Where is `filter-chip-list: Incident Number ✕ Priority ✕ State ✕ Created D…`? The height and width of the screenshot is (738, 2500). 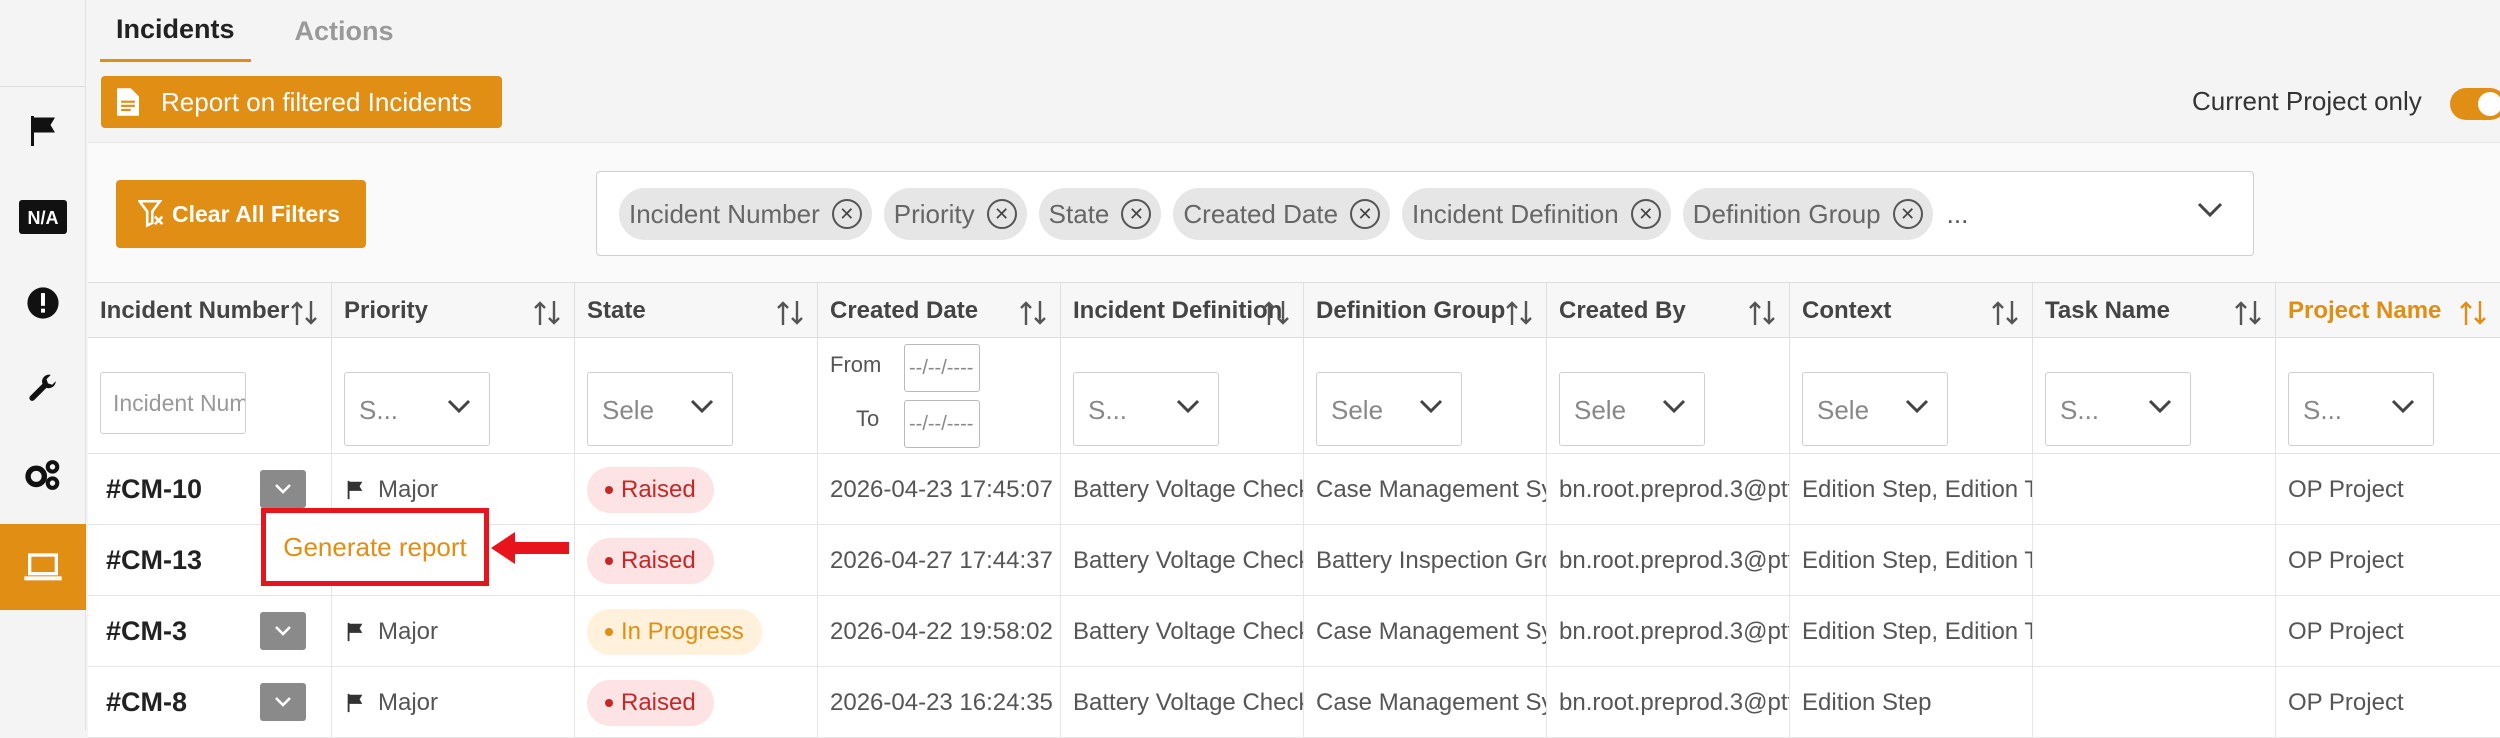 filter-chip-list: Incident Number ✕ Priority ✕ State ✕ Created D… is located at coordinates (1293, 214).